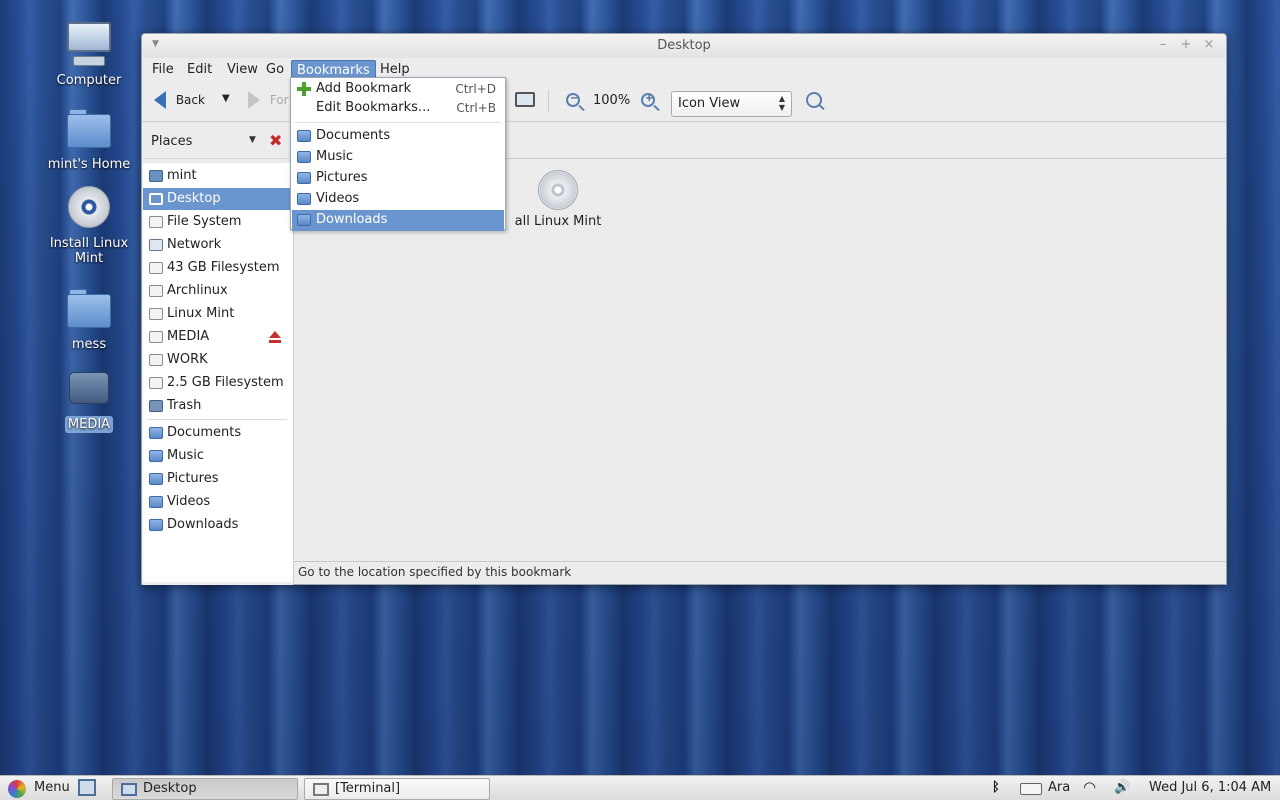  Describe the element at coordinates (252, 140) in the screenshot. I see `chevron-down-icon: ▼` at that location.